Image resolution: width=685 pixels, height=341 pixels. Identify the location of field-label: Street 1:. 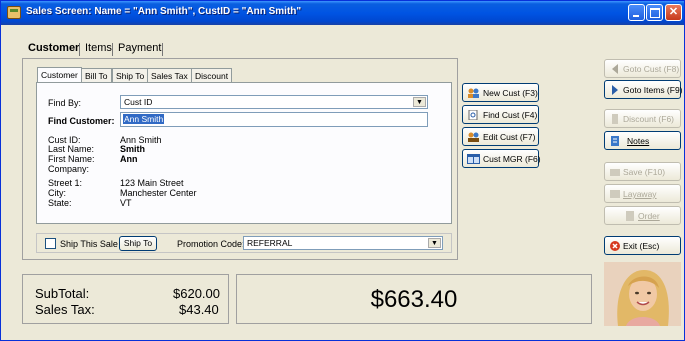
(65, 183).